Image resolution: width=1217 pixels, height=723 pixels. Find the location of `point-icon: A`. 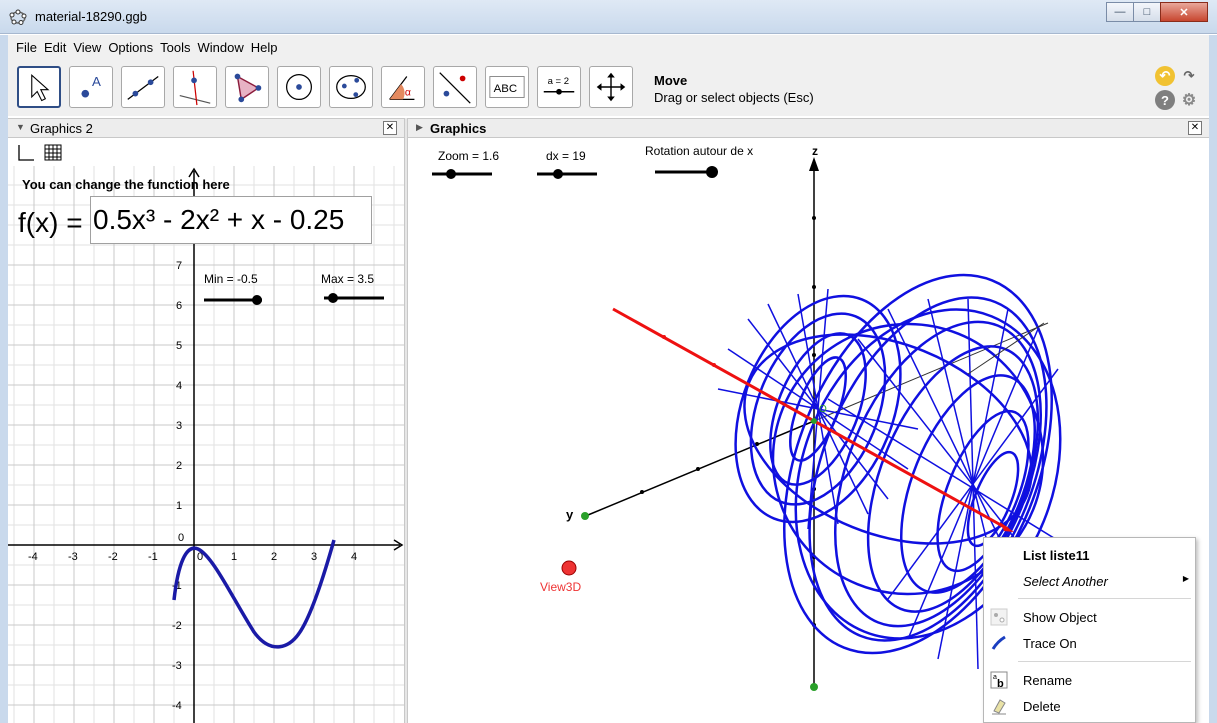

point-icon: A is located at coordinates (91, 86).